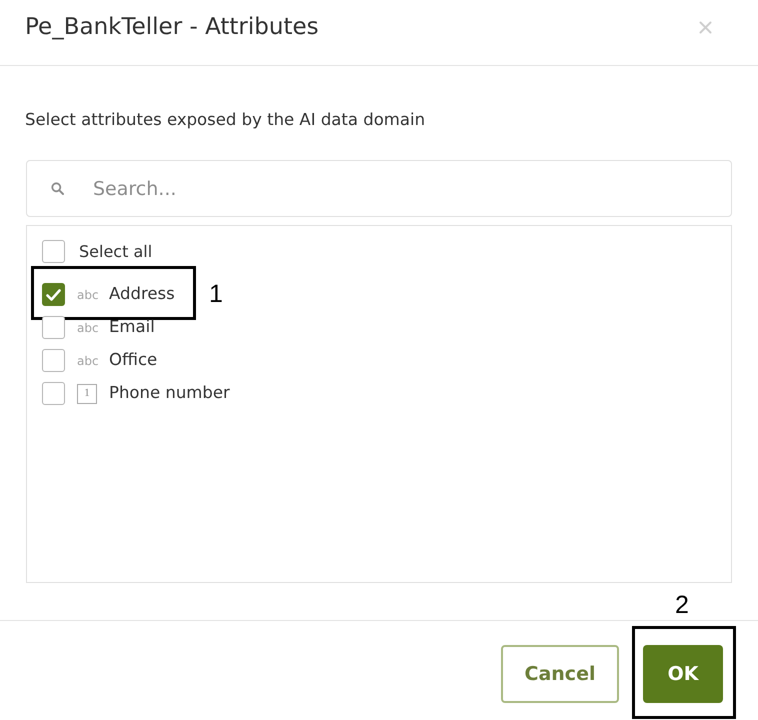  I want to click on checkbox-label: Select all, so click(115, 252).